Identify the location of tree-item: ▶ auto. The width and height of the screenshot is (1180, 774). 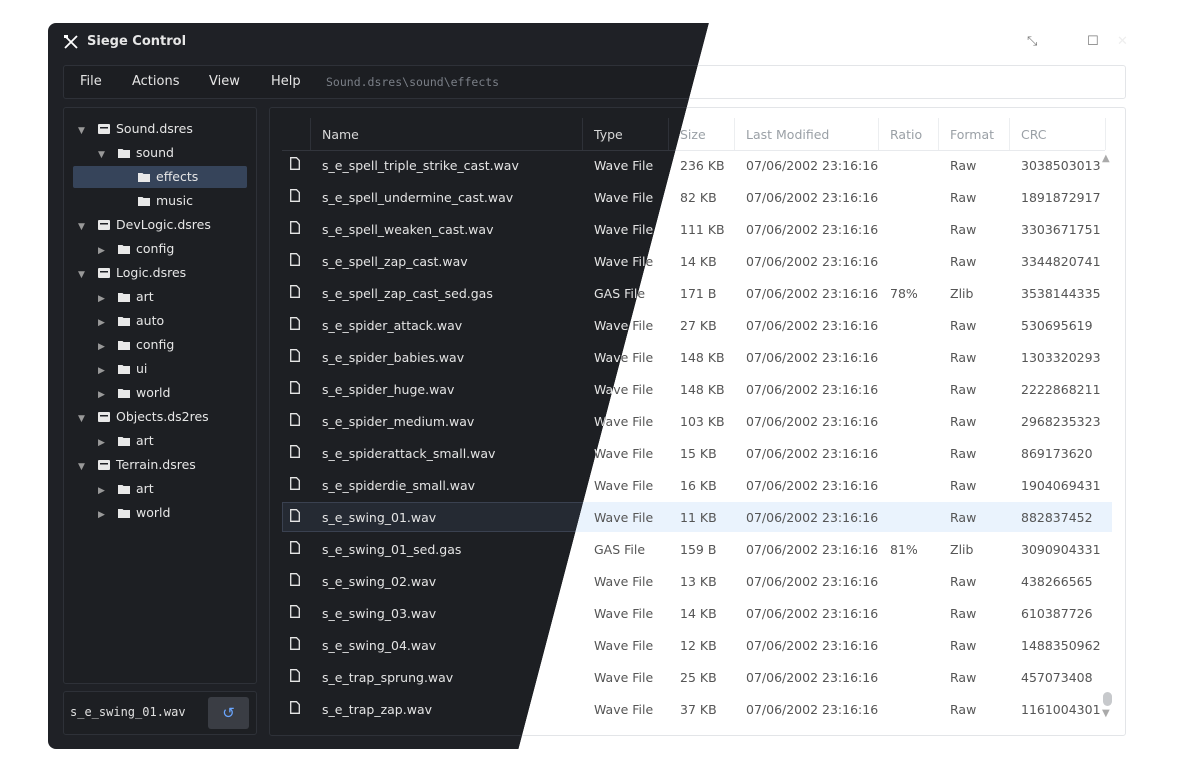
(131, 321).